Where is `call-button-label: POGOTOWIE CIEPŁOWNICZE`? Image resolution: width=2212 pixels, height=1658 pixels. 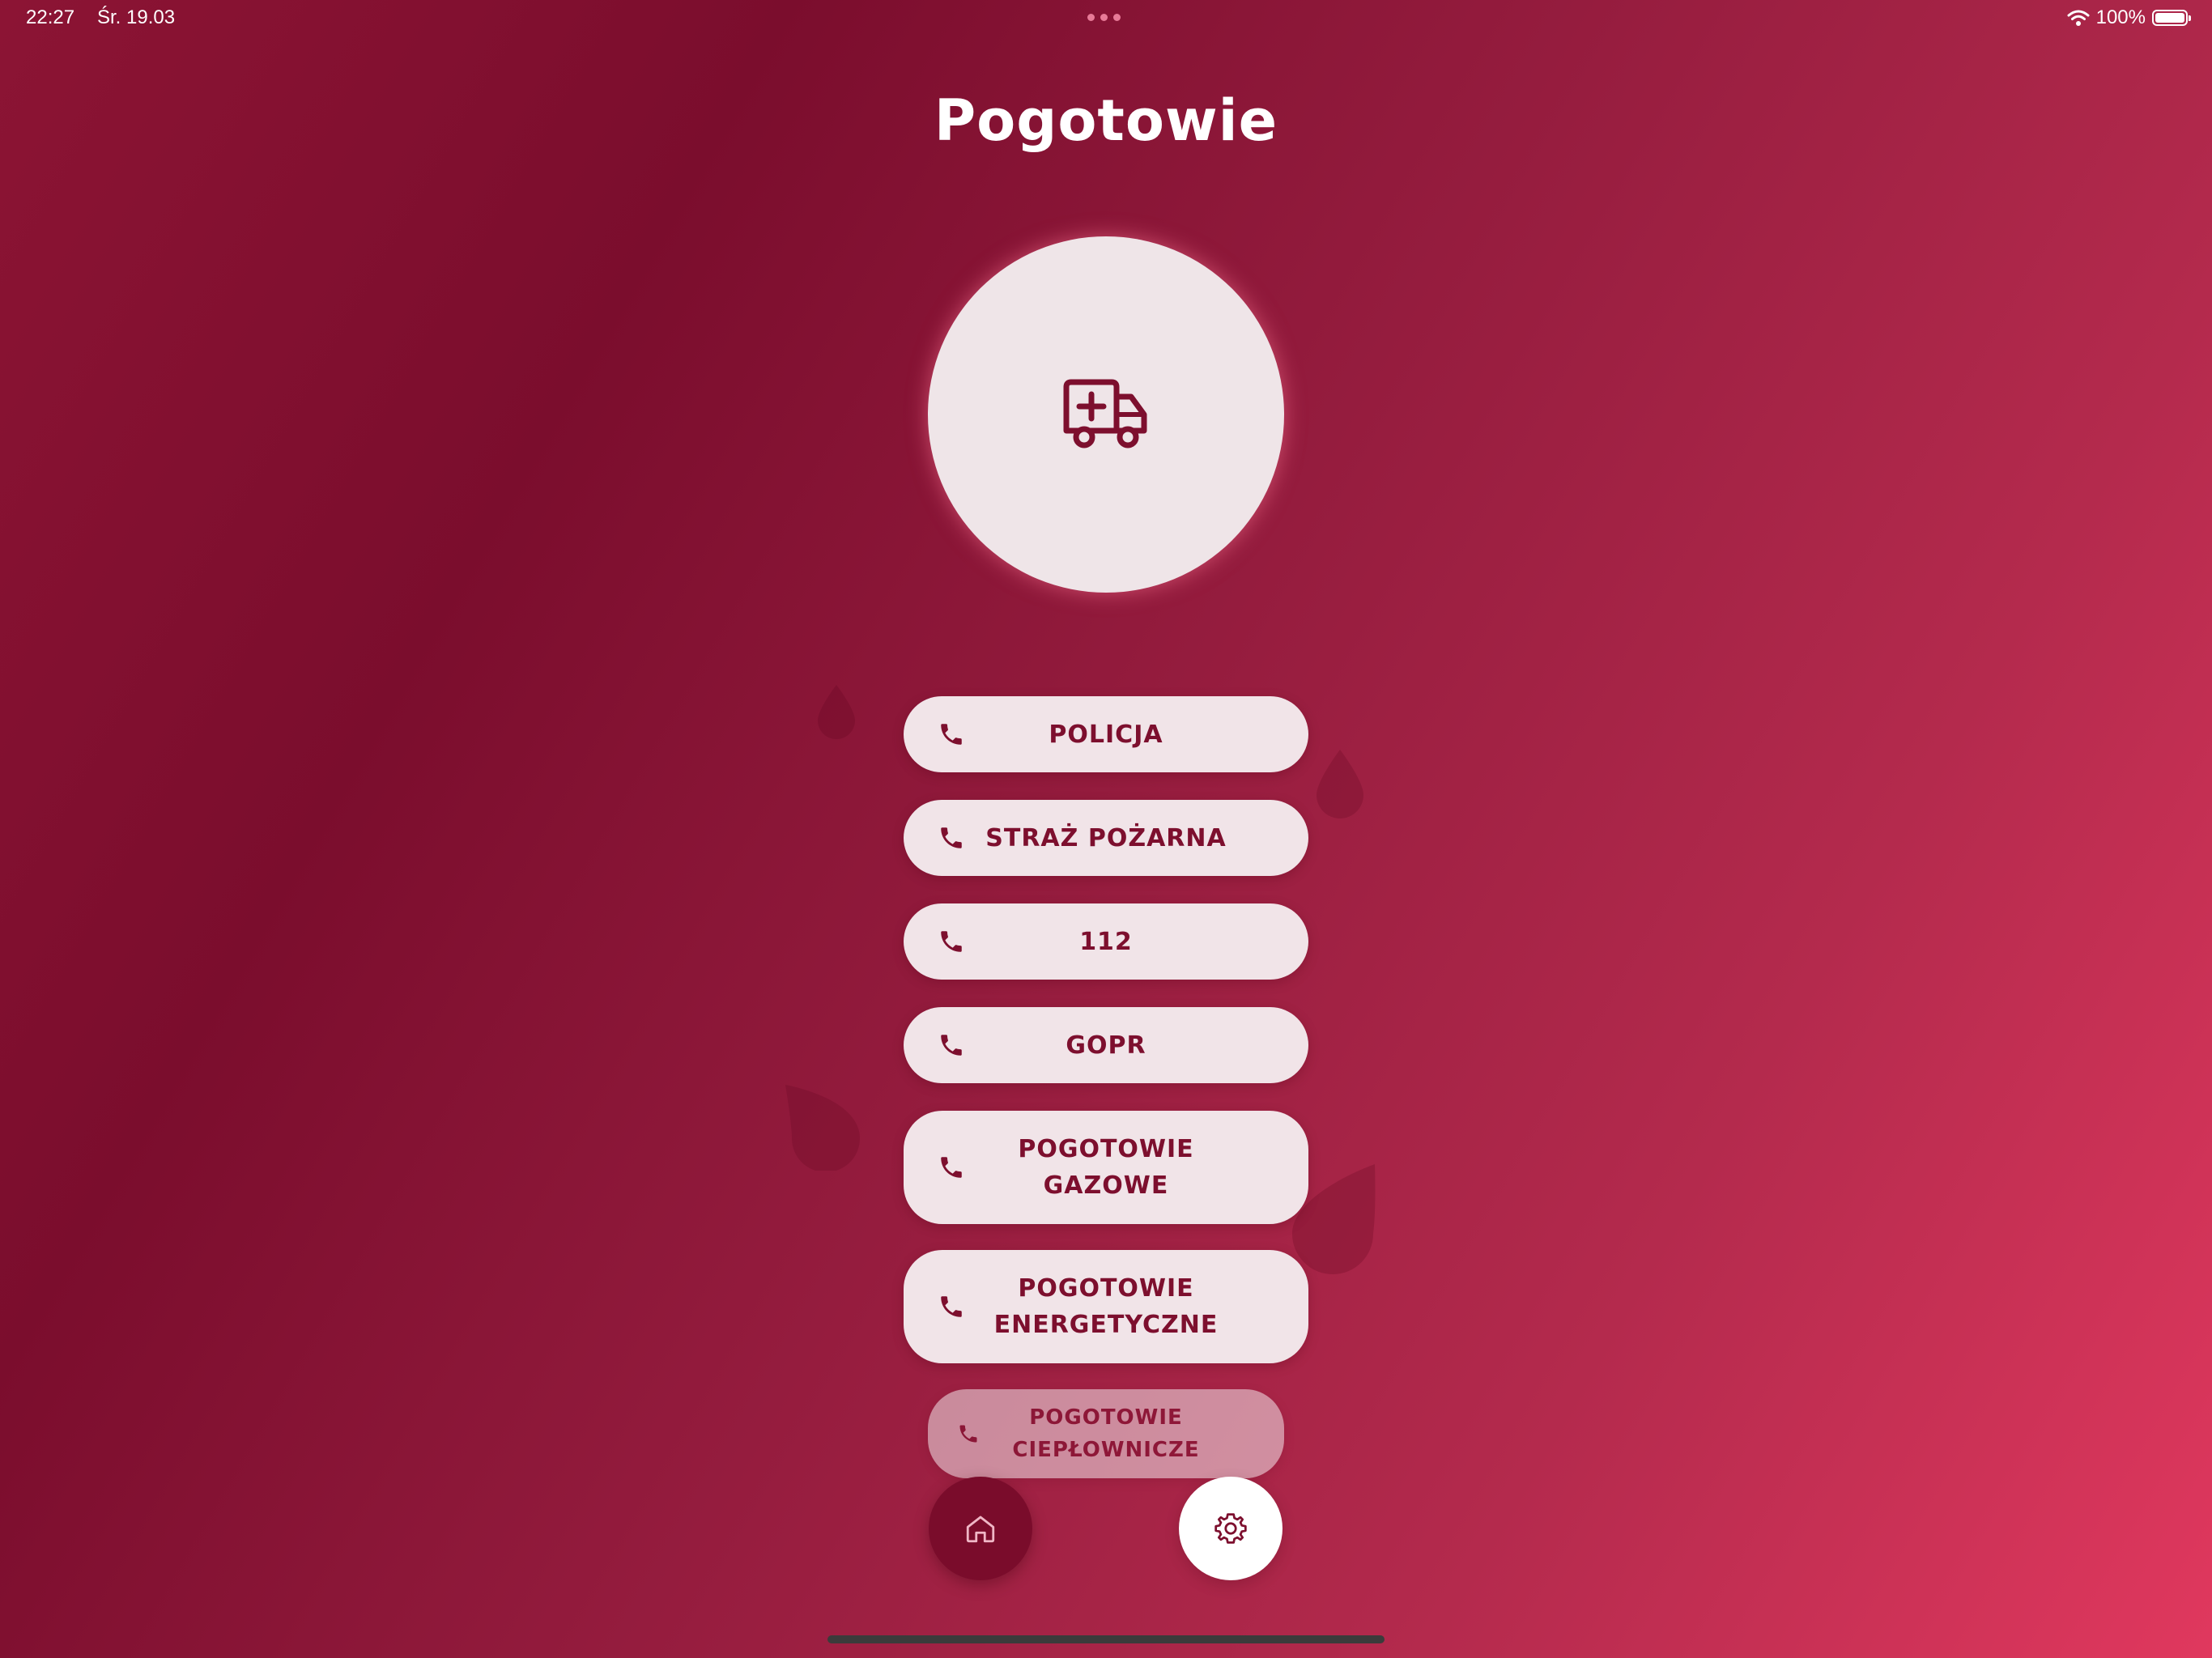
call-button-label: POGOTOWIE CIEPŁOWNICZE is located at coordinates (1106, 1433).